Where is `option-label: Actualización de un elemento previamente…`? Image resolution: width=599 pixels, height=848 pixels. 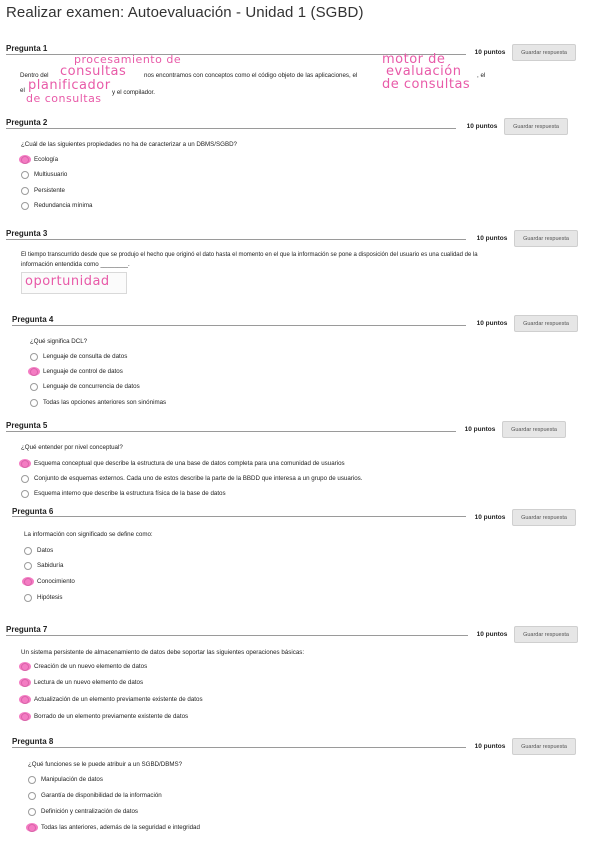 option-label: Actualización de un elemento previamente… is located at coordinates (118, 699).